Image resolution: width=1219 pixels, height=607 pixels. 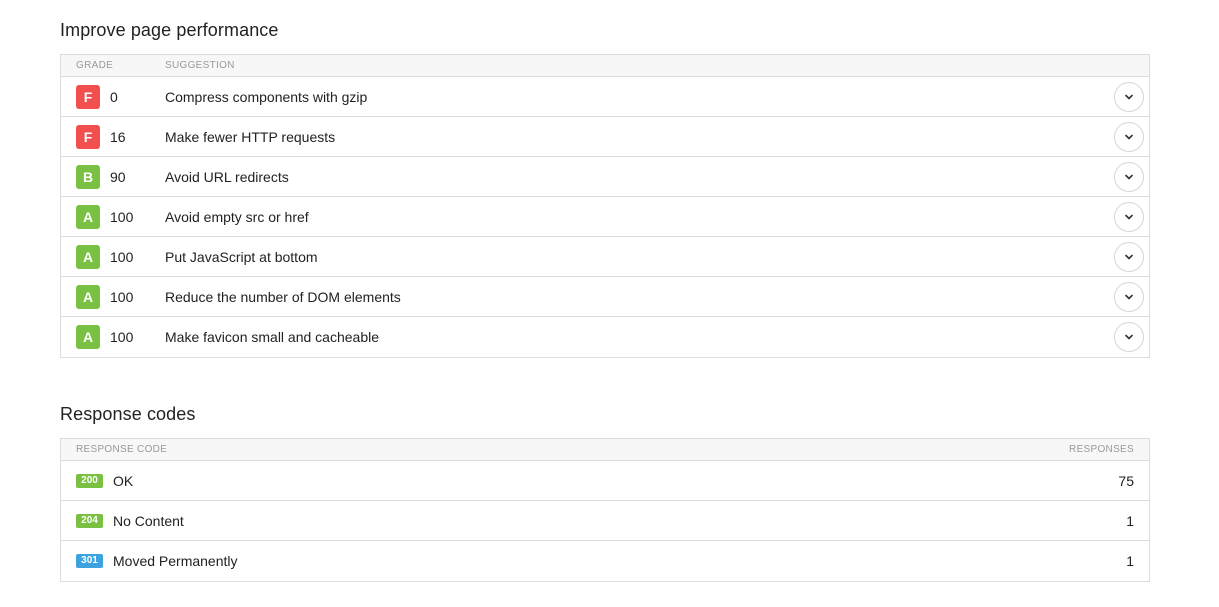 What do you see at coordinates (250, 137) in the screenshot?
I see `suggestion-text: Make fewer HTTP requests` at bounding box center [250, 137].